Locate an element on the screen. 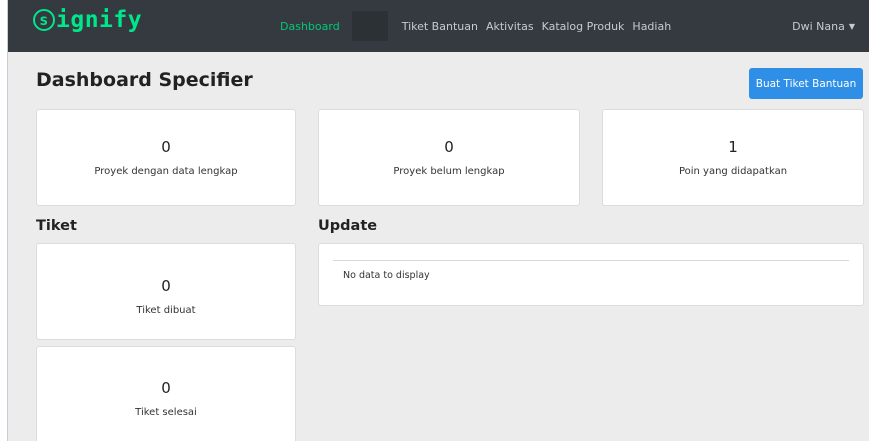  stat-card-complete-projects: 0 Proyek dengan data lengkap is located at coordinates (166, 157).